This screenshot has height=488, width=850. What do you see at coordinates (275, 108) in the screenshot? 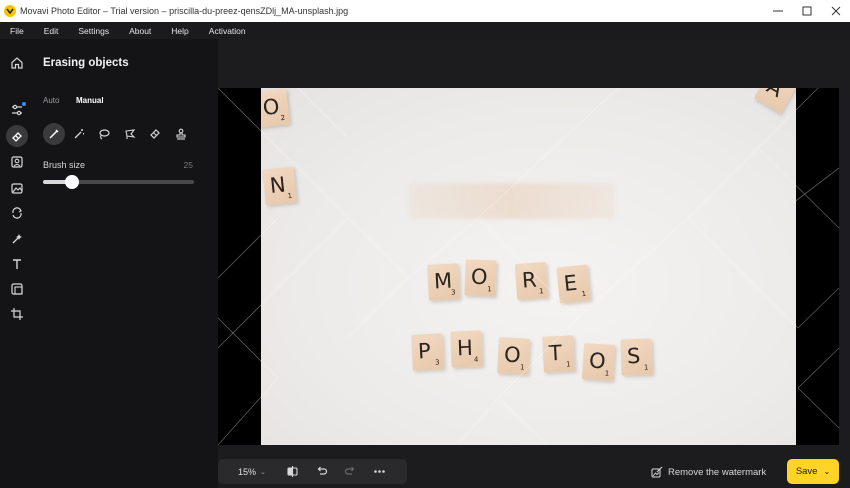
I see `letter-tile: O2` at bounding box center [275, 108].